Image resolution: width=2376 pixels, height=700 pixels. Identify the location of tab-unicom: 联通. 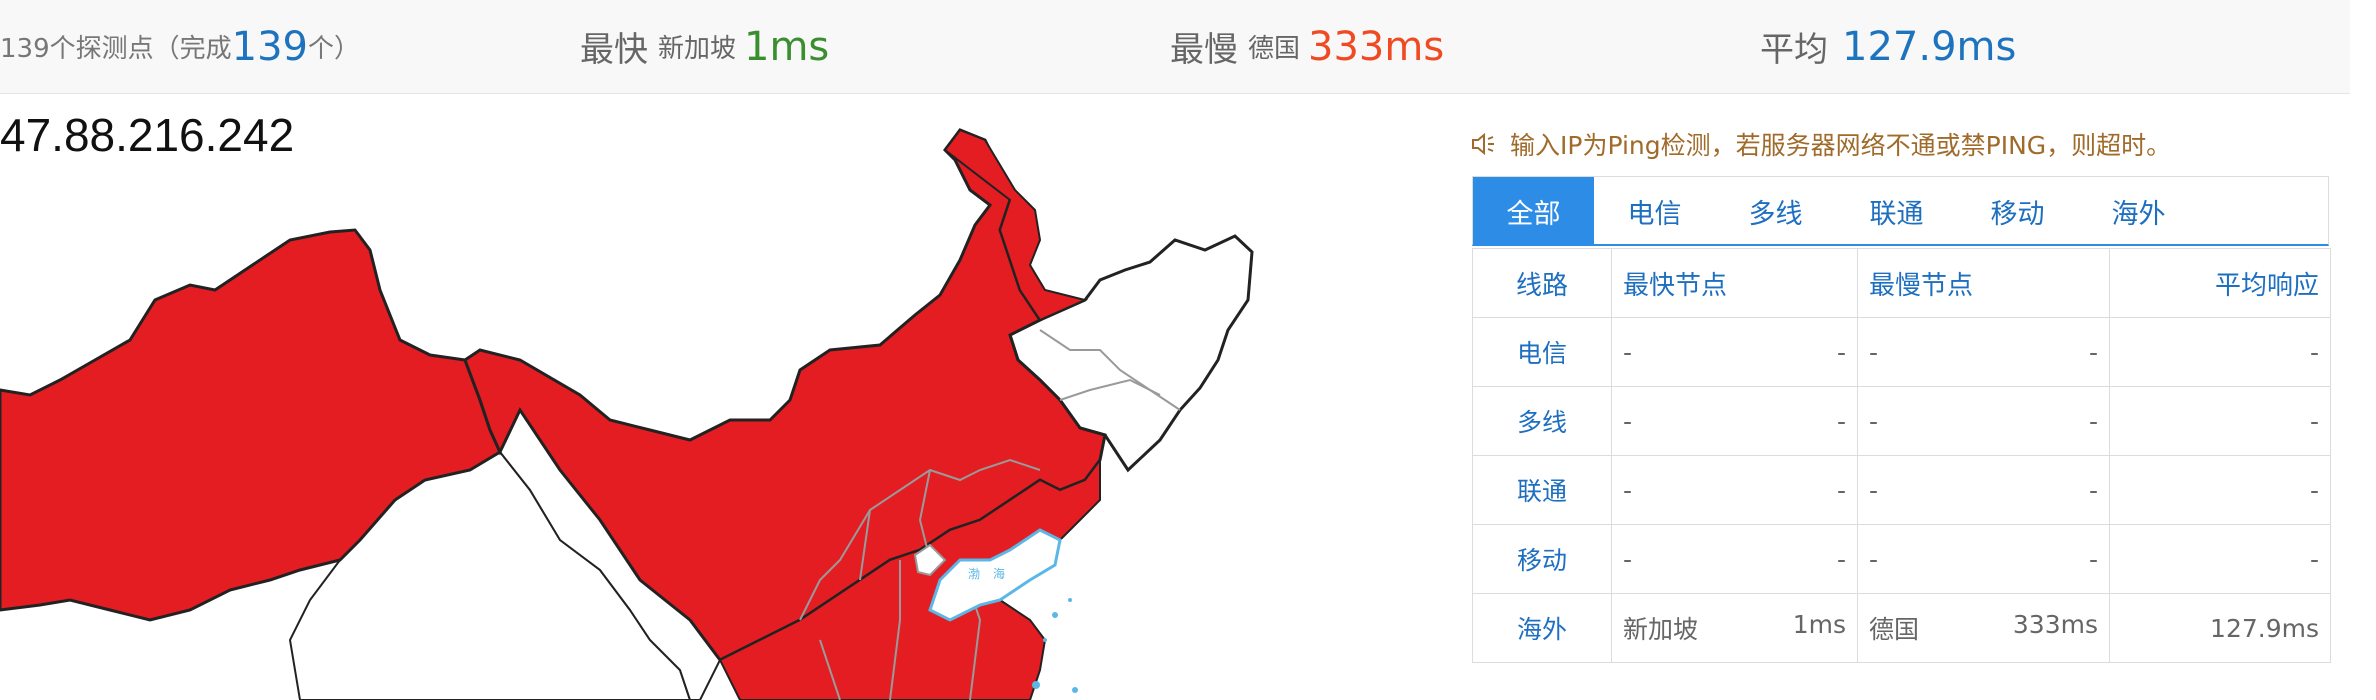
(1896, 211).